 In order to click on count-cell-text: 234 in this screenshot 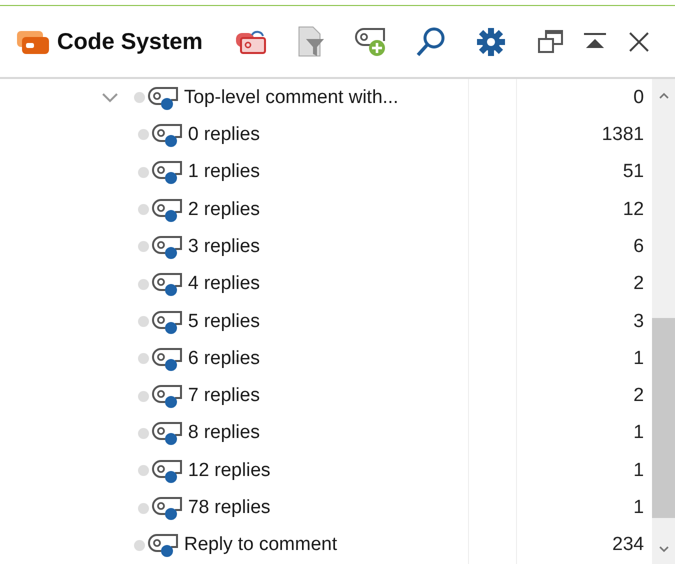, I will do `click(628, 545)`.